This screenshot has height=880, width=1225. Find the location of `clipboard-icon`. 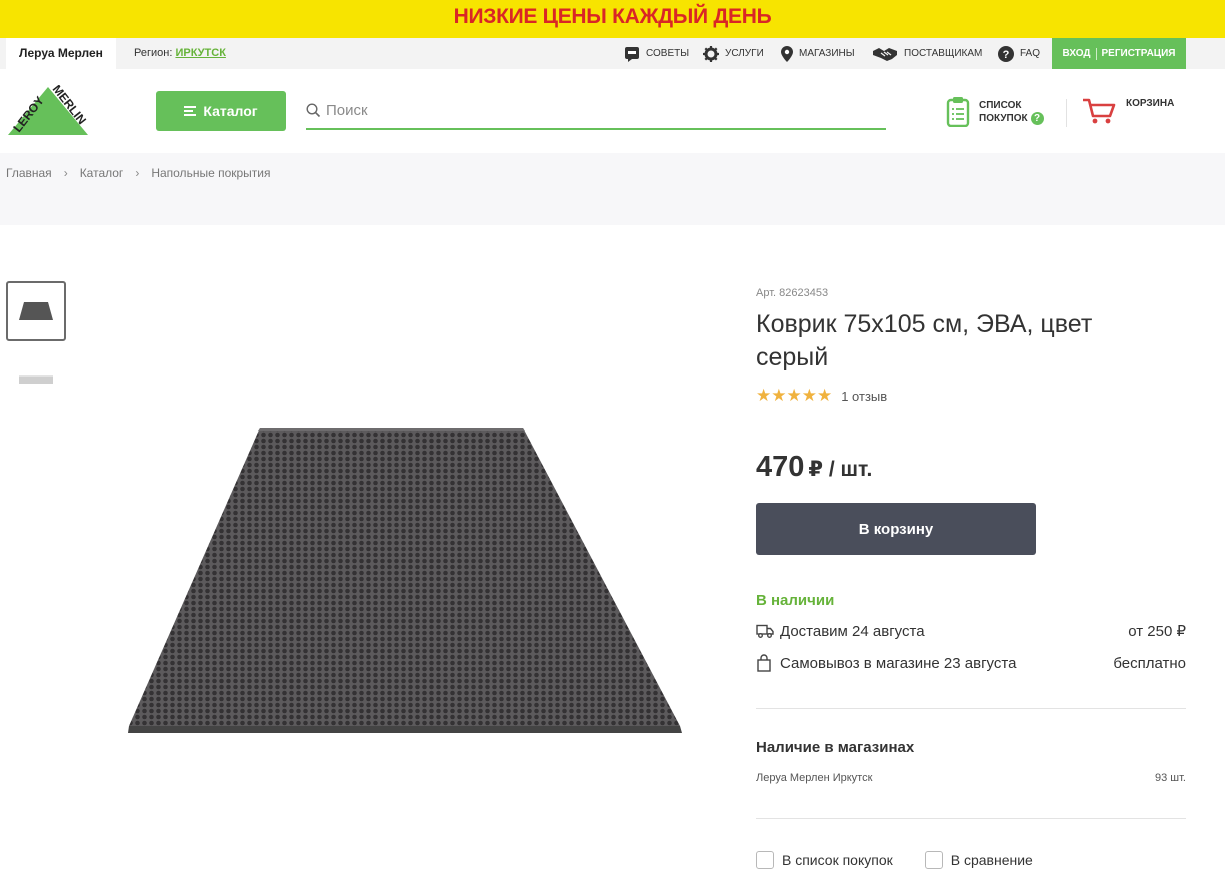

clipboard-icon is located at coordinates (958, 112).